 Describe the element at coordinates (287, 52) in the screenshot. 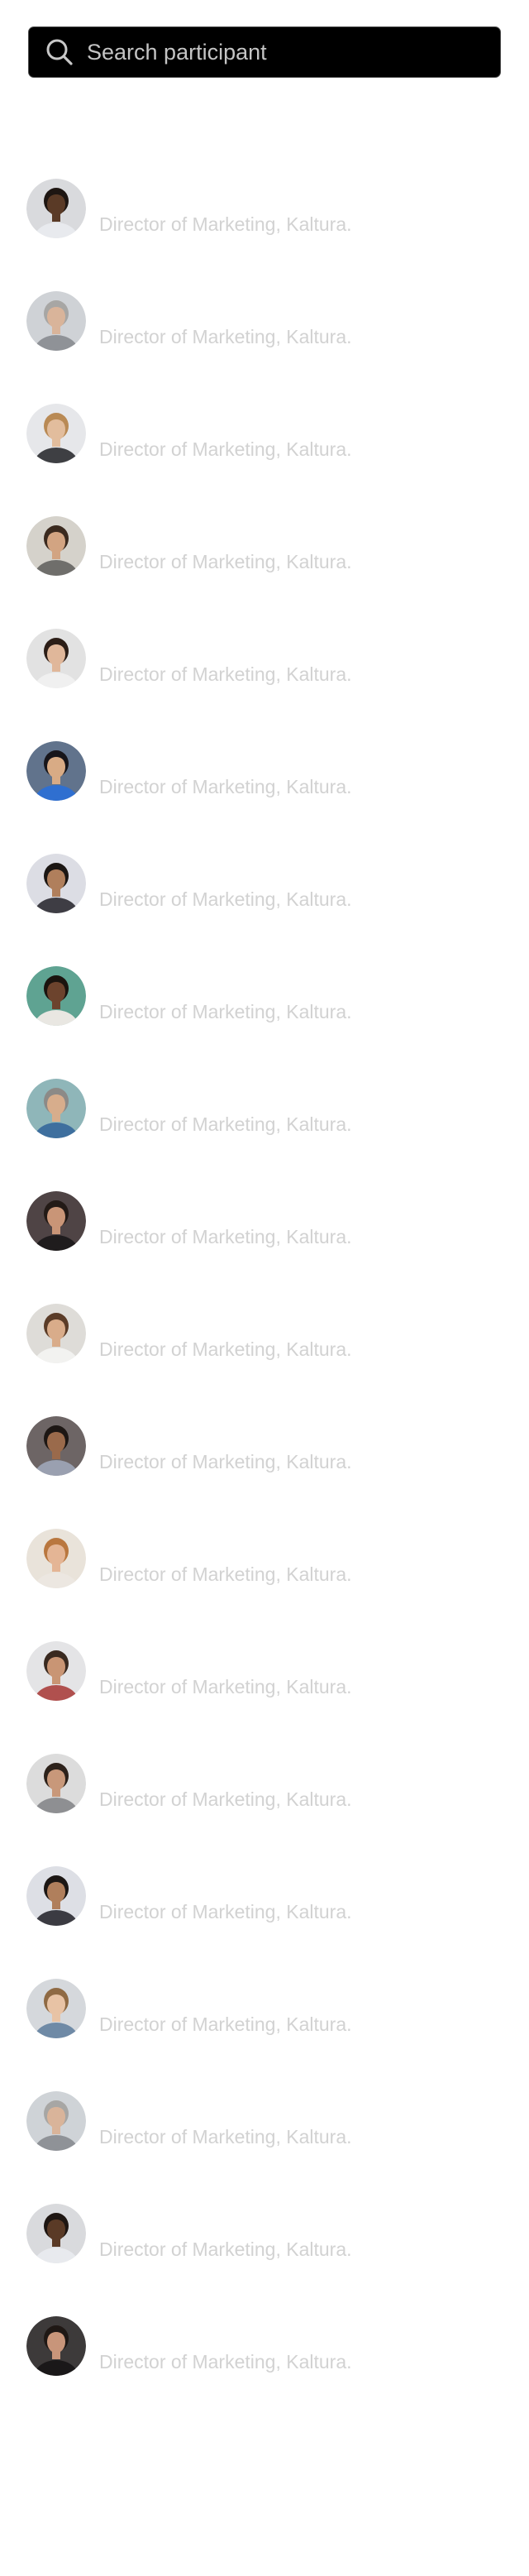

I see `search-input` at that location.